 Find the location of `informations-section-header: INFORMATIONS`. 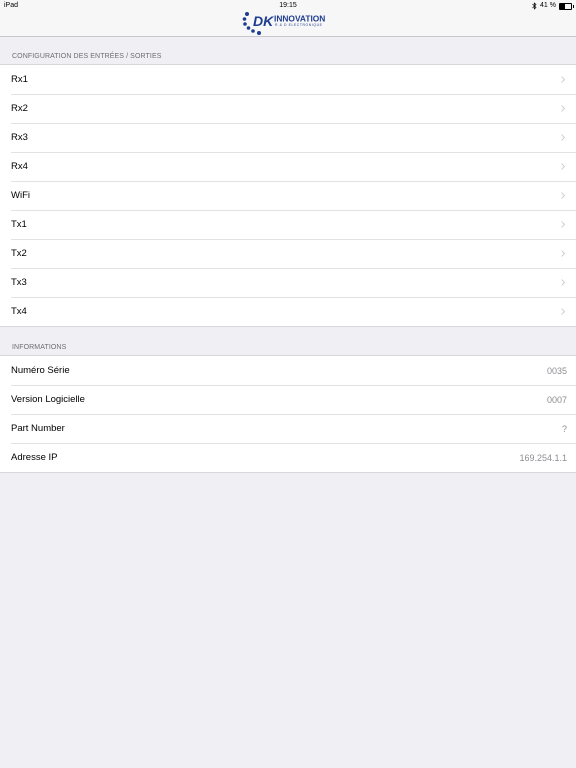

informations-section-header: INFORMATIONS is located at coordinates (39, 347).